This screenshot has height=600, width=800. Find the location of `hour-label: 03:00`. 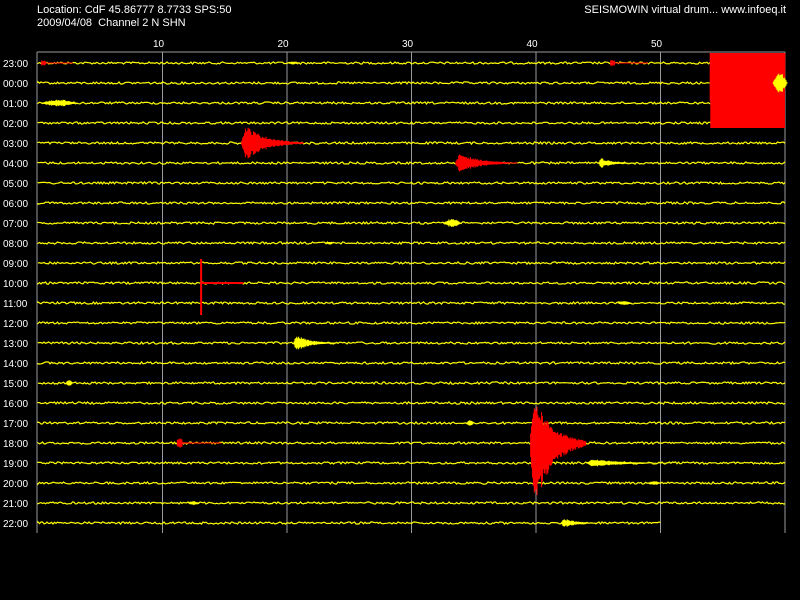

hour-label: 03:00 is located at coordinates (15, 144).